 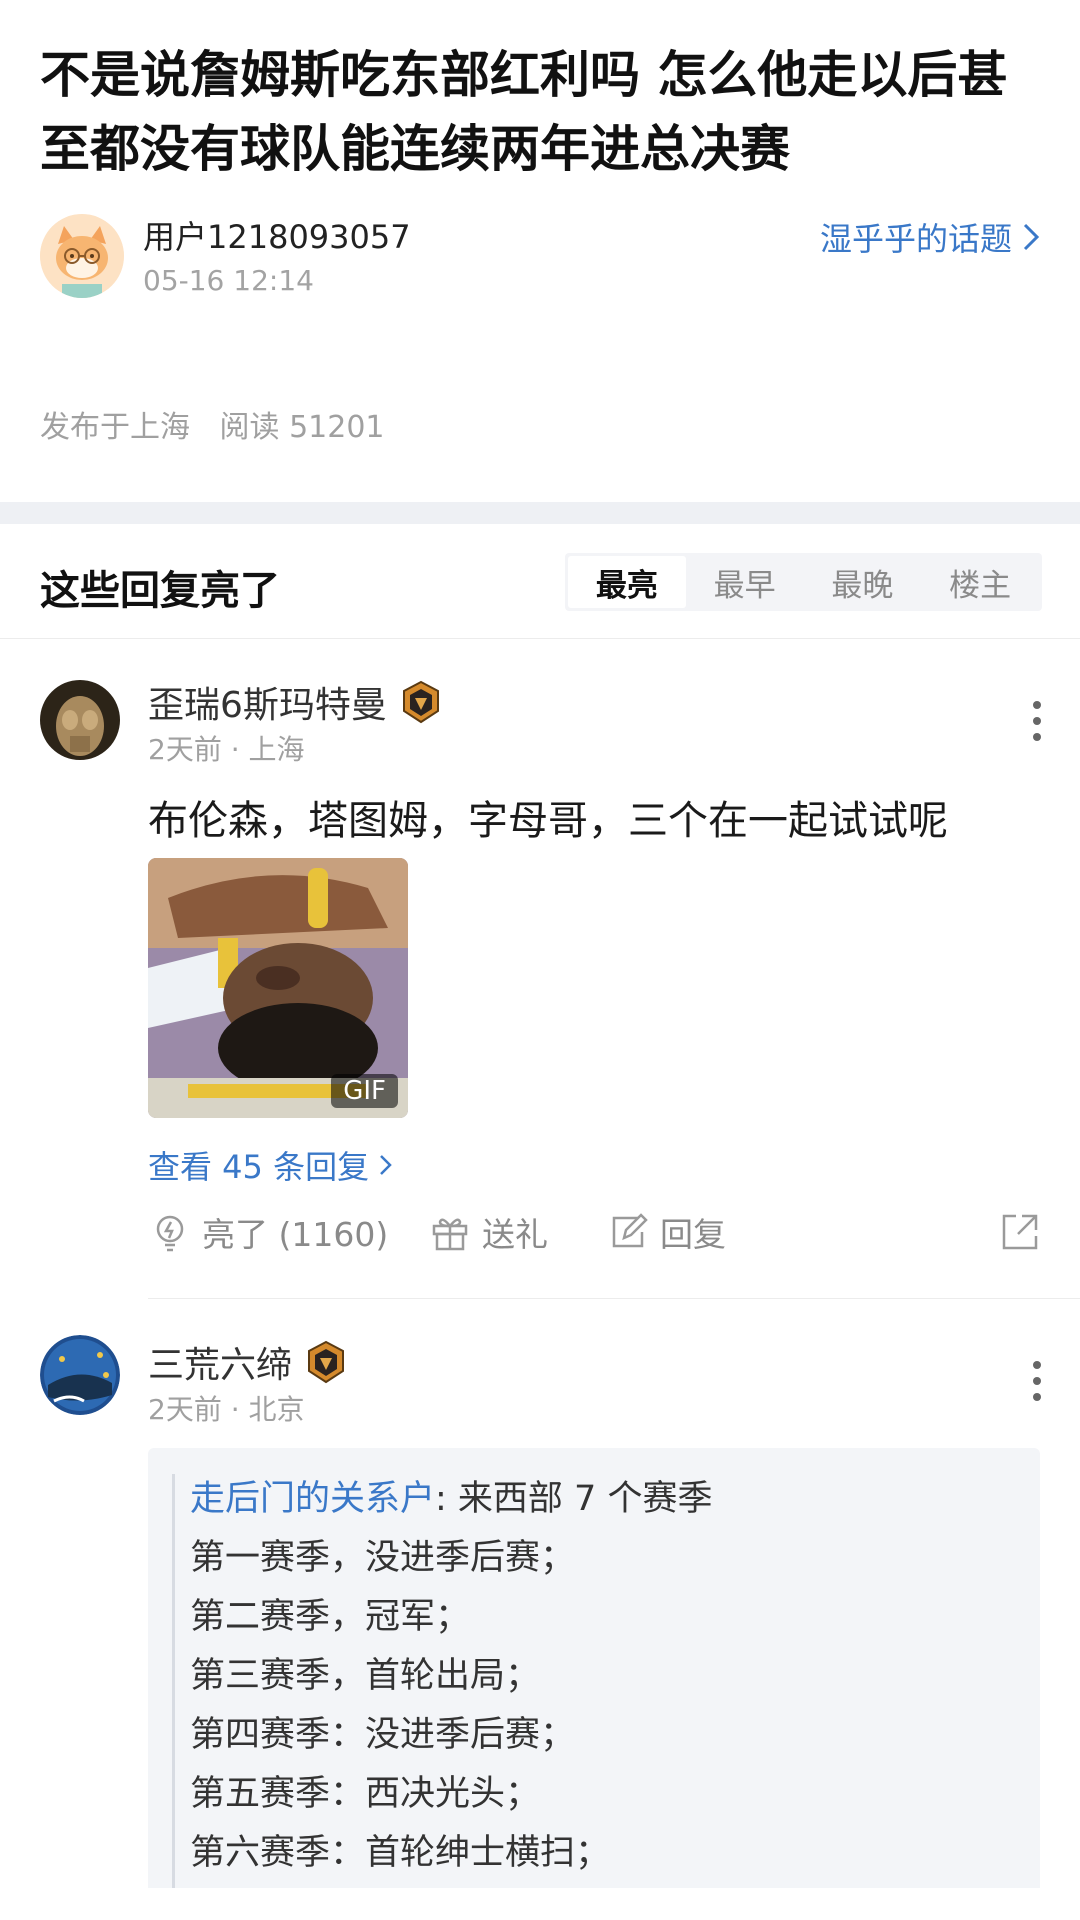 I want to click on quote-line: 第四赛季：没进季后赛；, so click(x=383, y=1735).